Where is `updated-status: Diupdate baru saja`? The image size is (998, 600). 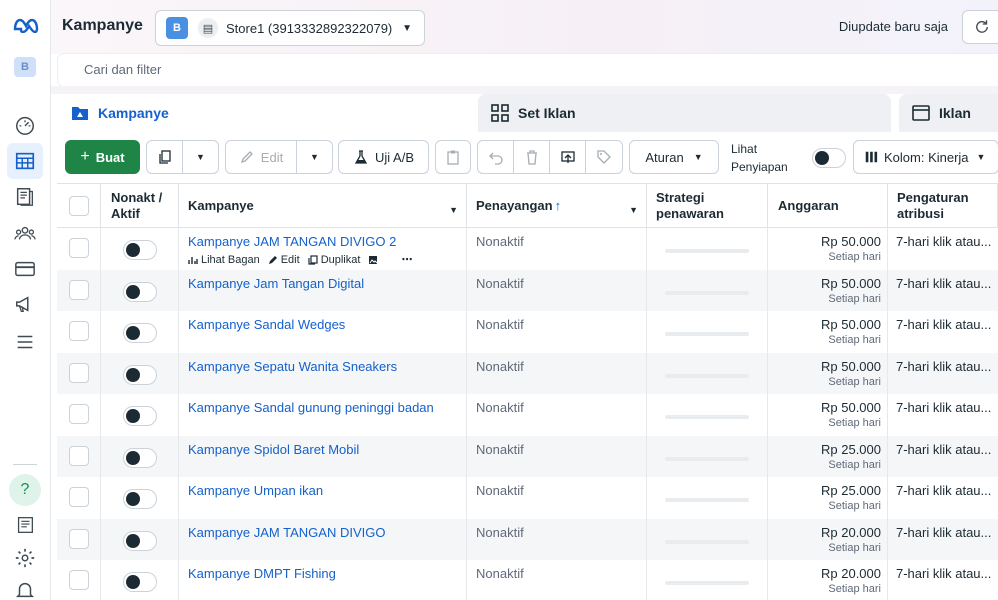 updated-status: Diupdate baru saja is located at coordinates (893, 26).